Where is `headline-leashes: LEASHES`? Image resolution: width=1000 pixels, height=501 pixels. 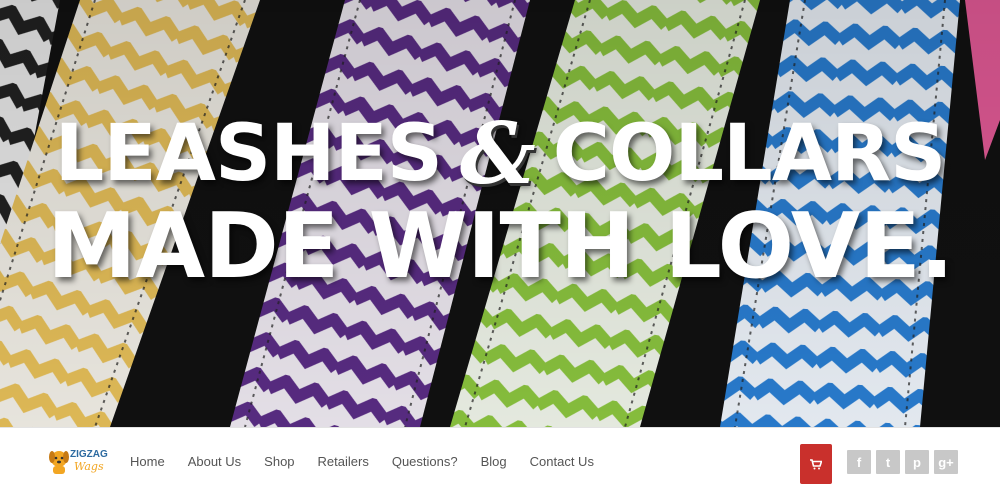 headline-leashes: LEASHES is located at coordinates (248, 154).